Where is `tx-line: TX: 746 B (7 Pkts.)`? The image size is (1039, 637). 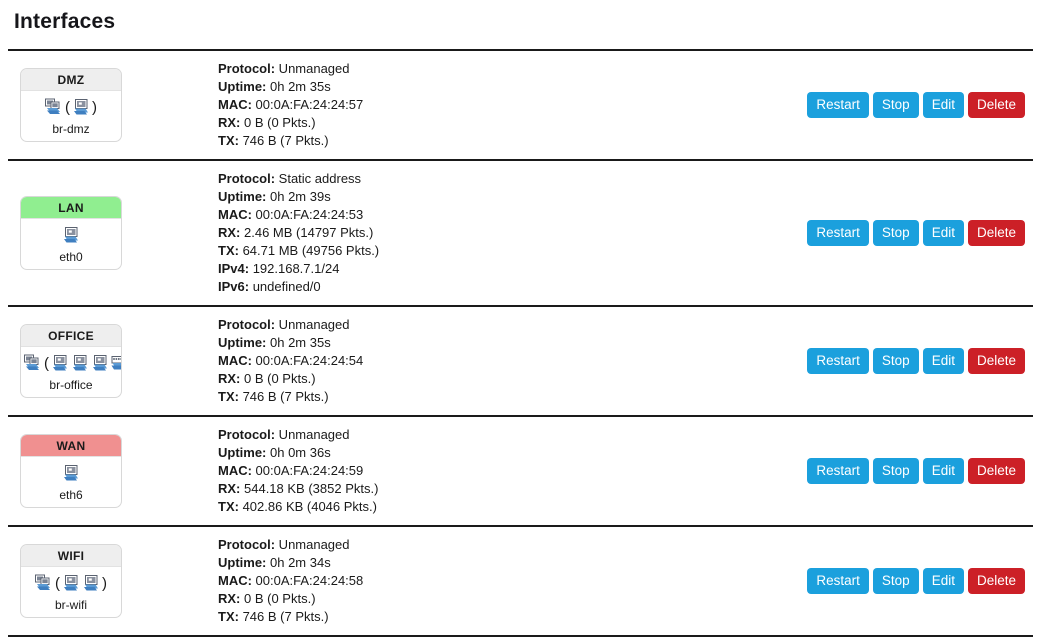 tx-line: TX: 746 B (7 Pkts.) is located at coordinates (490, 617).